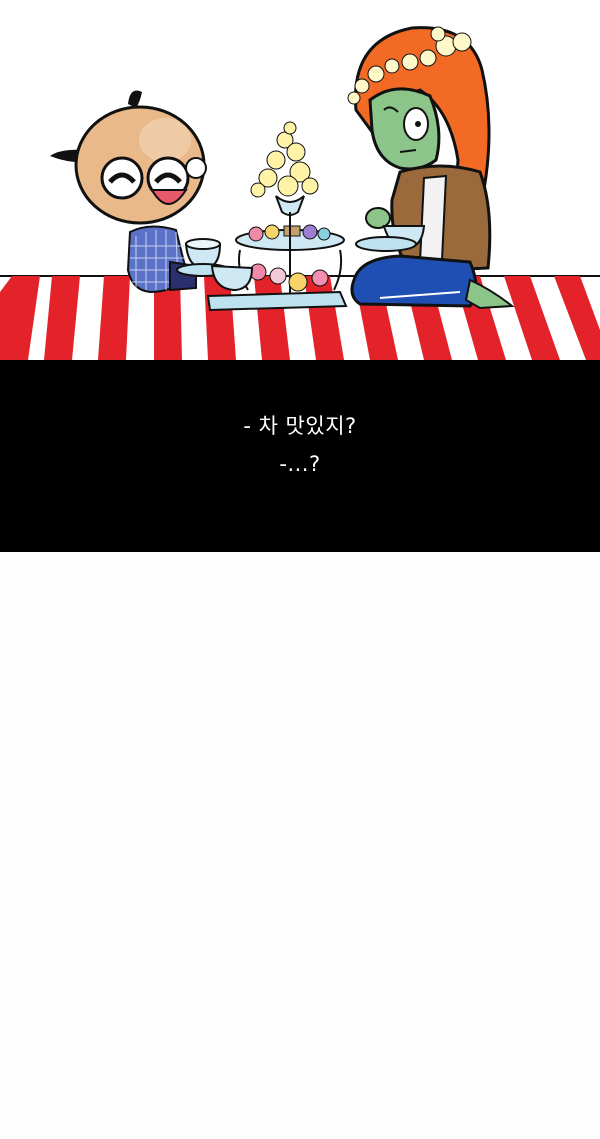 Image resolution: width=600 pixels, height=1139 pixels. Describe the element at coordinates (300, 464) in the screenshot. I see `dialogue-line-2: -...?` at that location.